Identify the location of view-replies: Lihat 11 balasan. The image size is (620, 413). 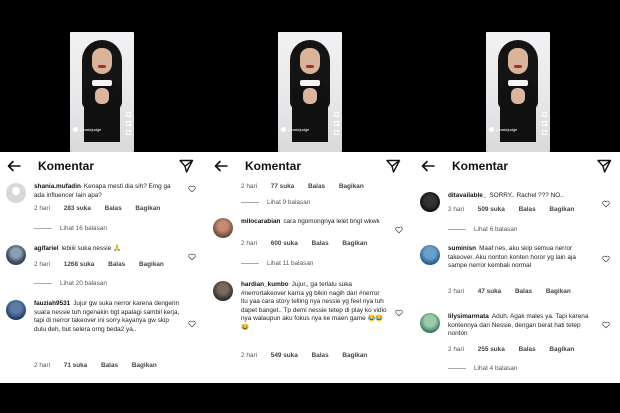
(277, 263).